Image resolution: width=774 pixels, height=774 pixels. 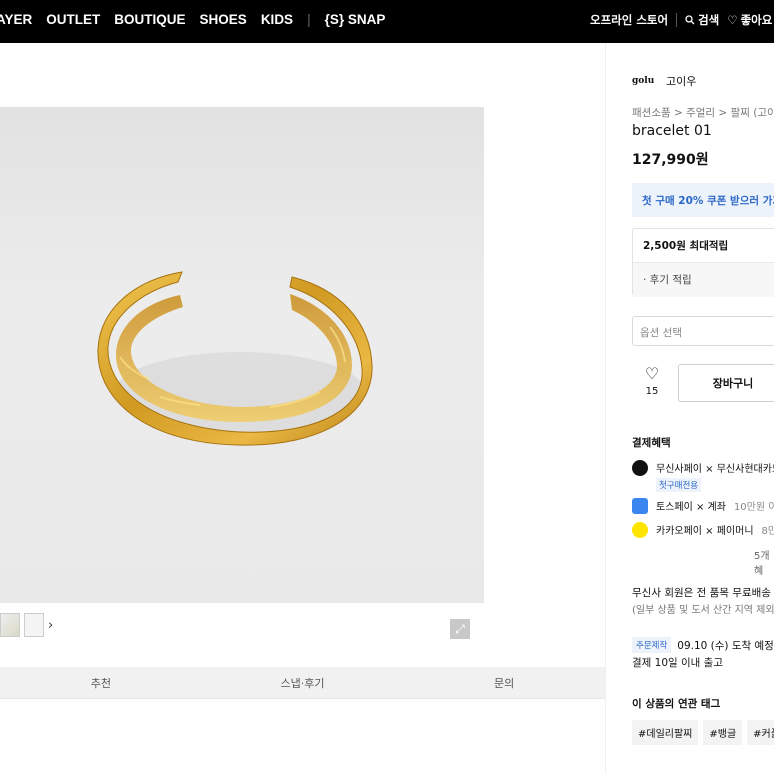 What do you see at coordinates (725, 645) in the screenshot?
I see `arrival-date: 09.10 (수) 도착 예정` at bounding box center [725, 645].